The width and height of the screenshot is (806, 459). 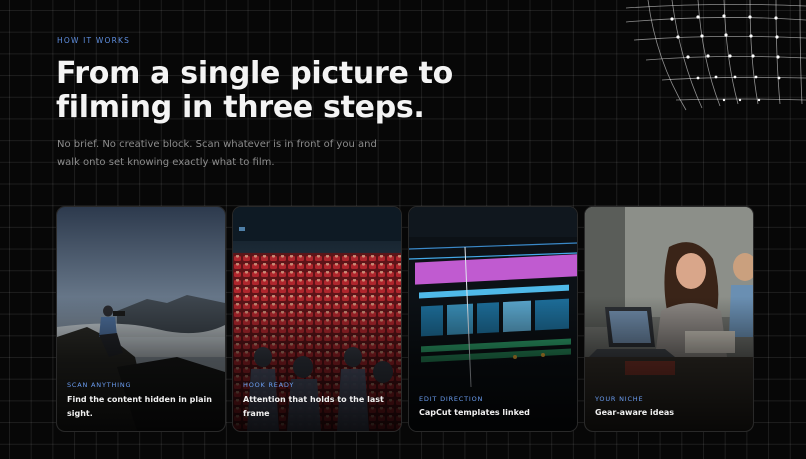 I want to click on step-card-edit: EDIT DIRECTION CapCut templates linked, so click(x=493, y=319).